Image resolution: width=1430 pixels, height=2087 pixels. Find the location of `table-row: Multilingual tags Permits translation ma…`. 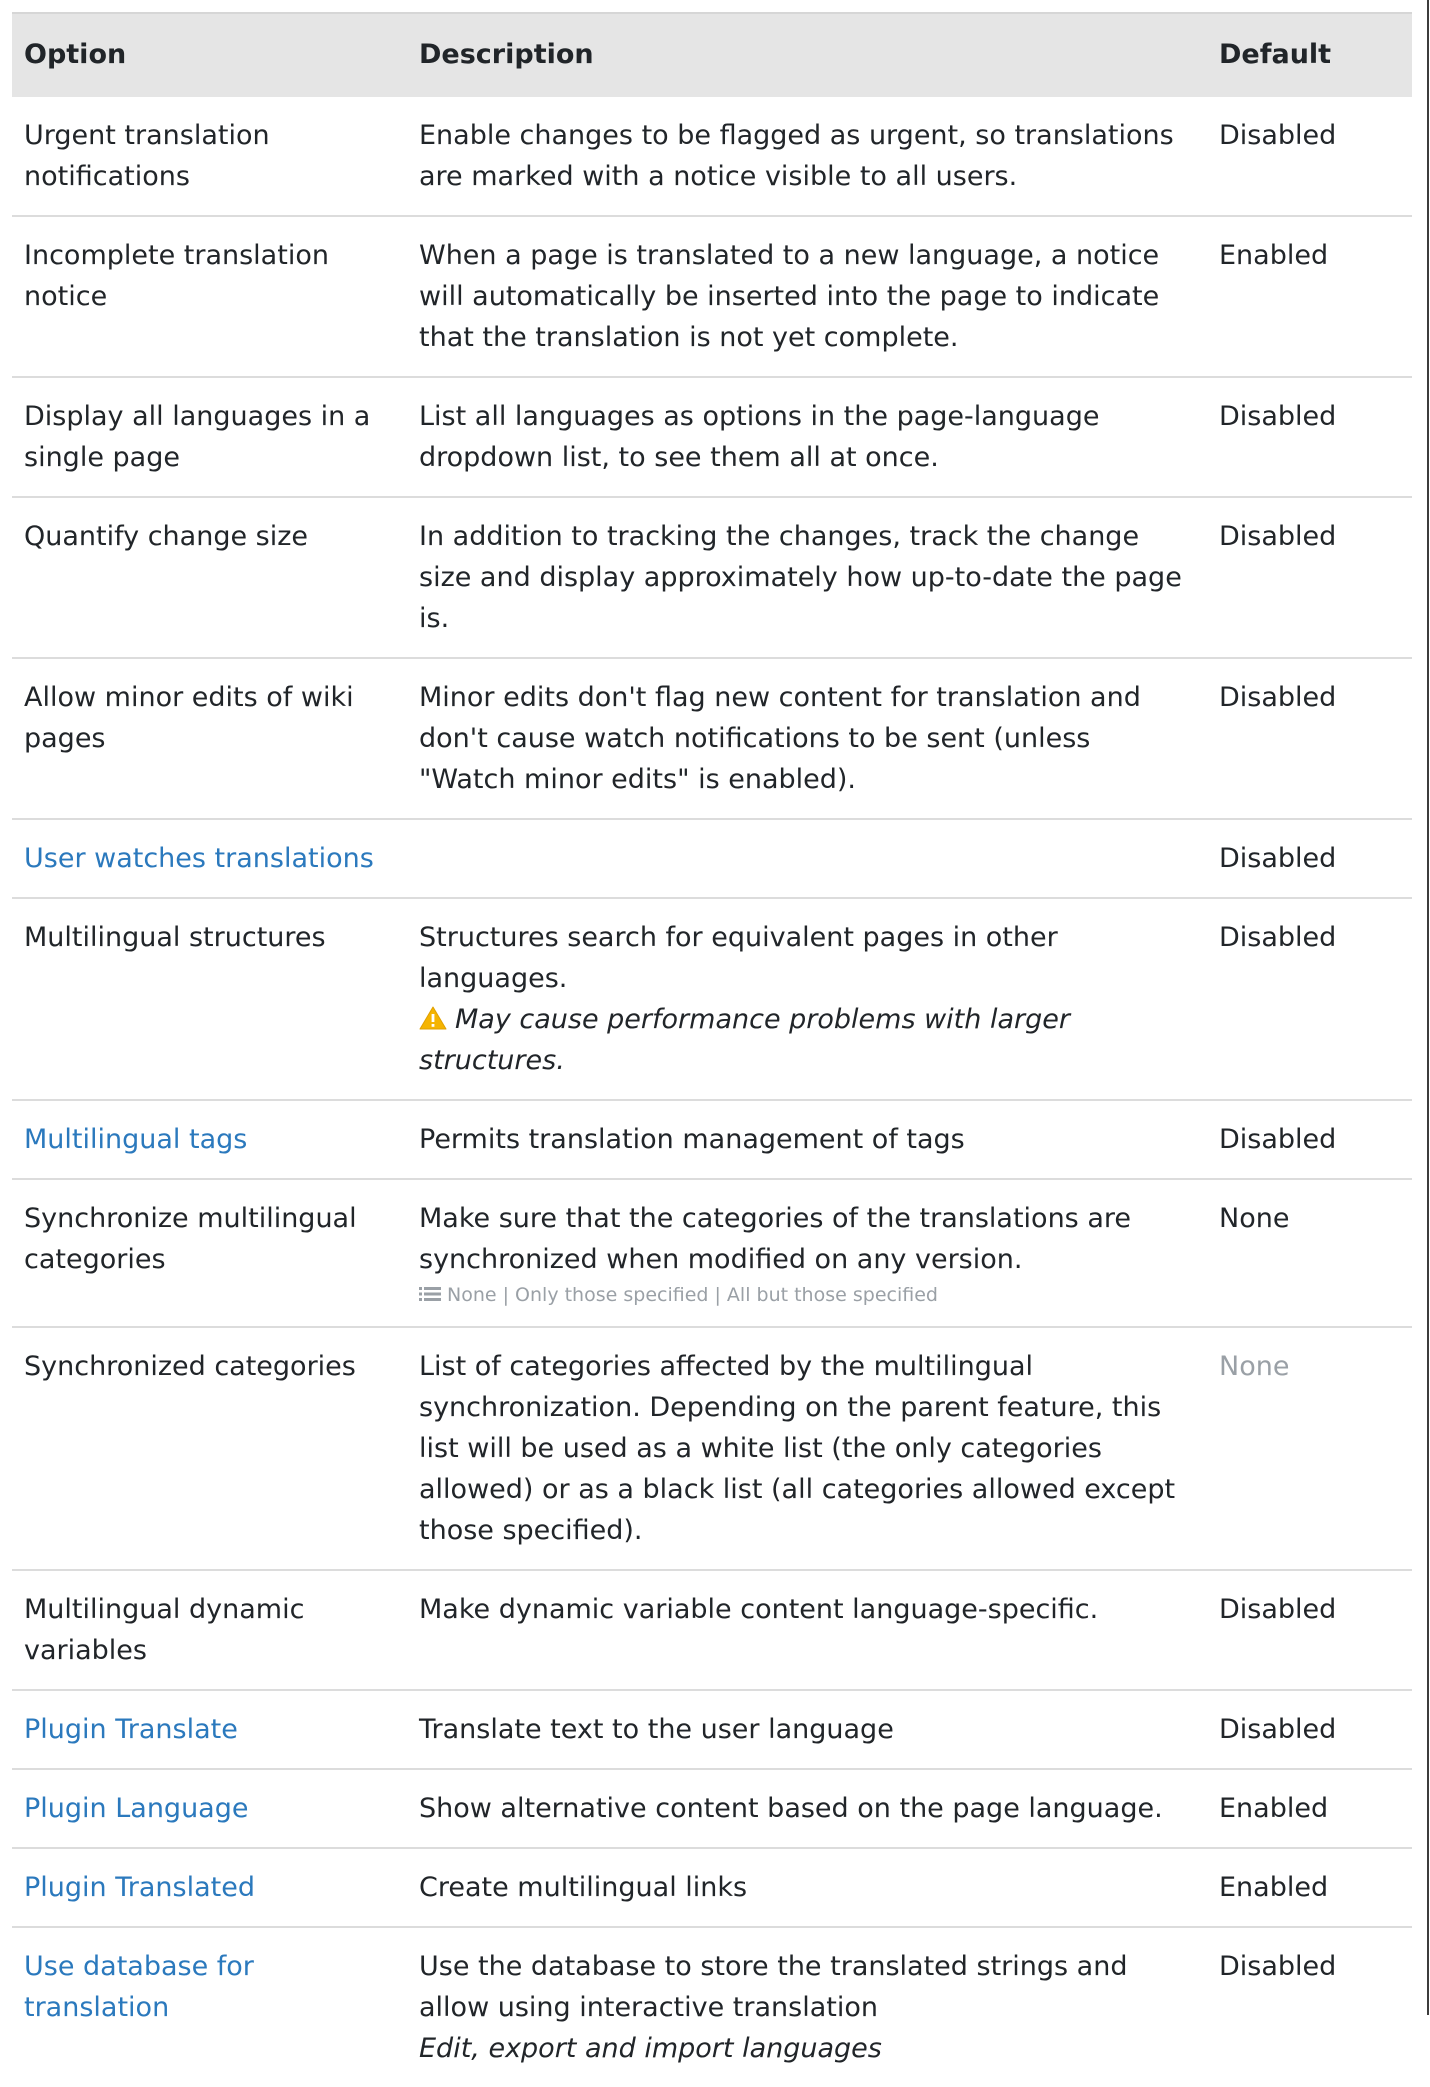

table-row: Multilingual tags Permits translation ma… is located at coordinates (712, 1139).